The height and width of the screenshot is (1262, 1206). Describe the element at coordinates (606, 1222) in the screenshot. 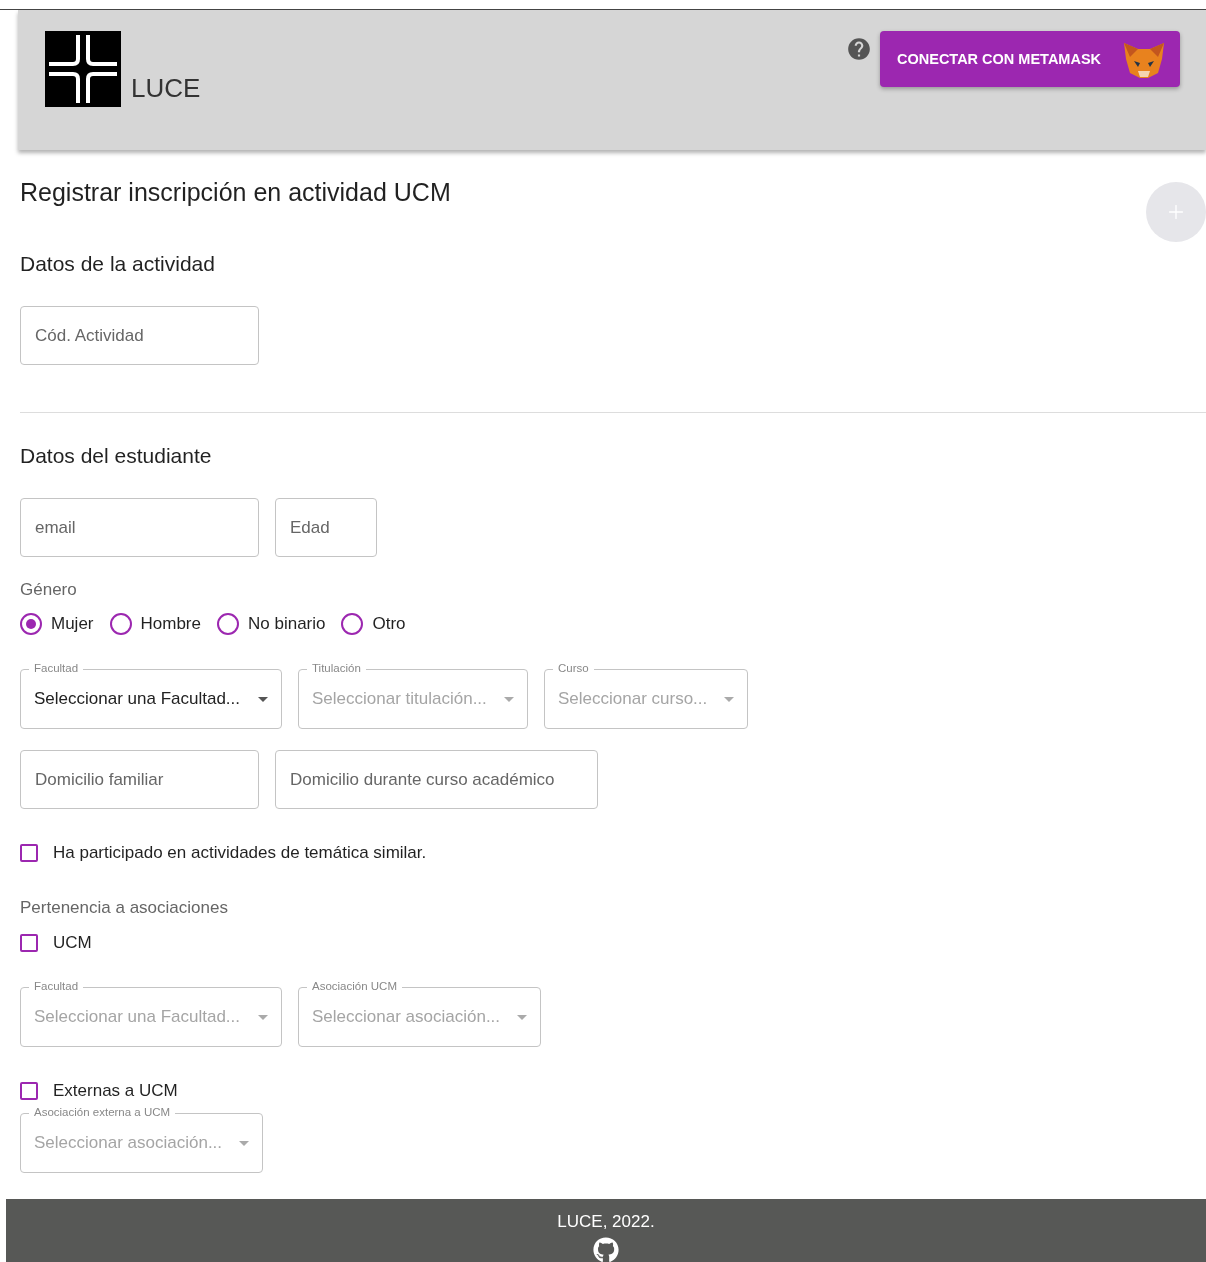

I see `footer-text: LUCE, 2022.` at that location.